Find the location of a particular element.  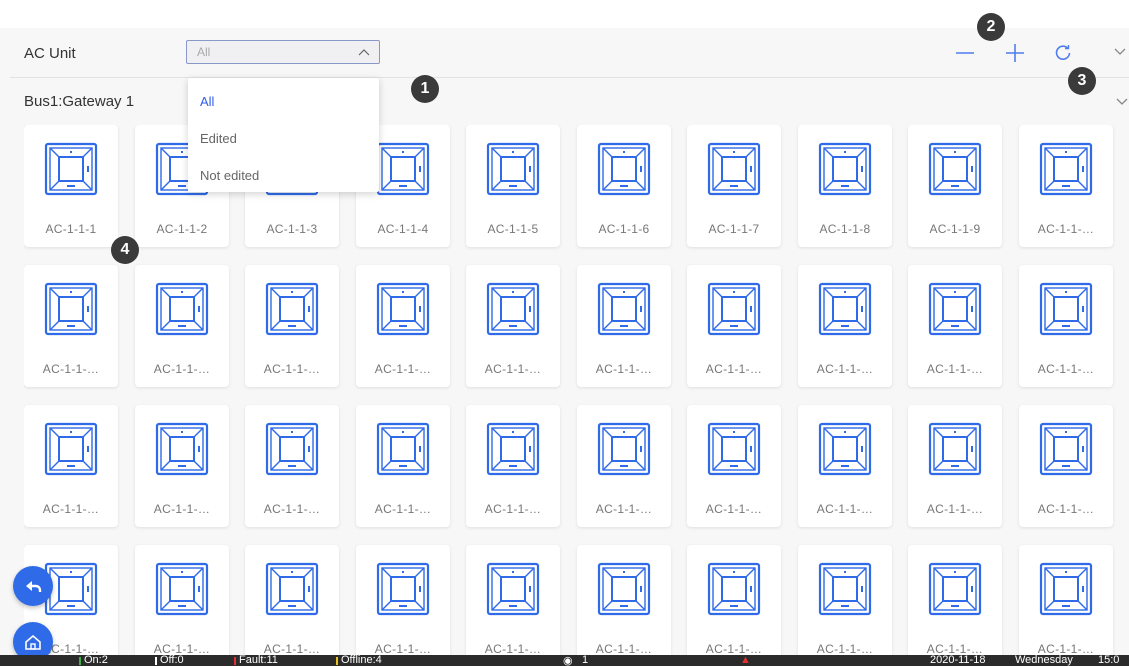

chevron-down-icon is located at coordinates (1121, 101).